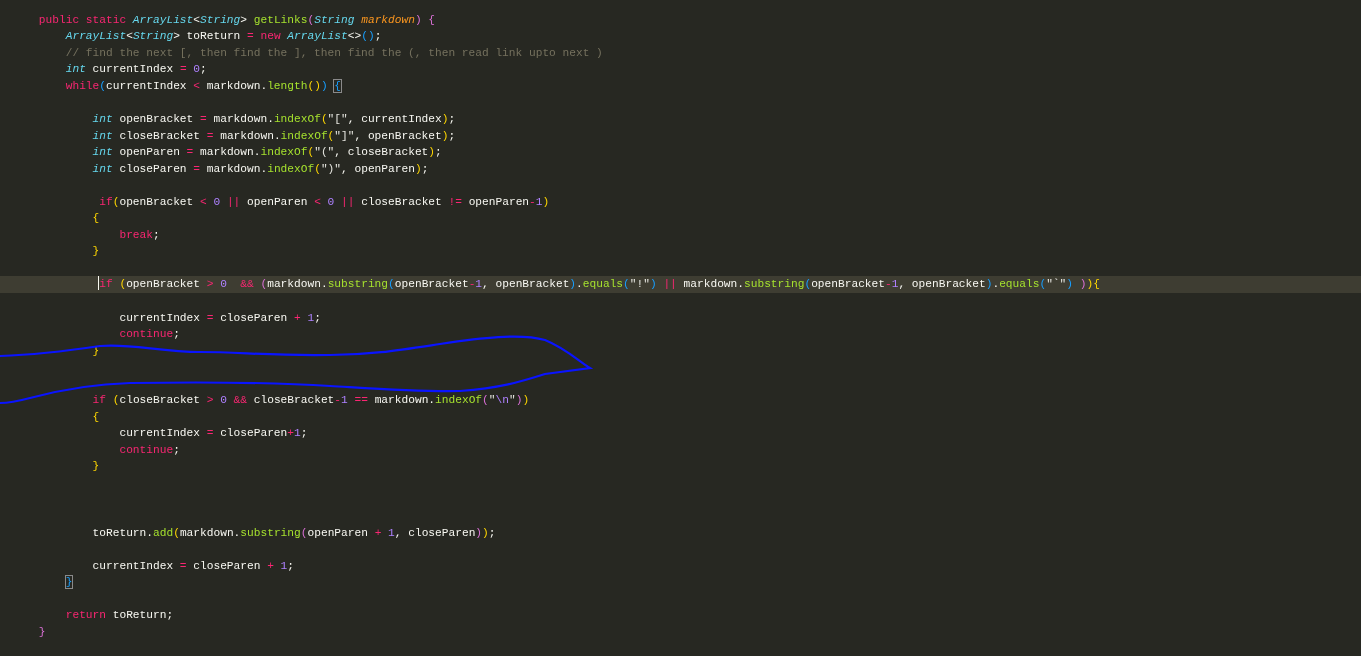 Image resolution: width=1361 pixels, height=656 pixels. I want to click on code-line: break;, so click(139, 234).